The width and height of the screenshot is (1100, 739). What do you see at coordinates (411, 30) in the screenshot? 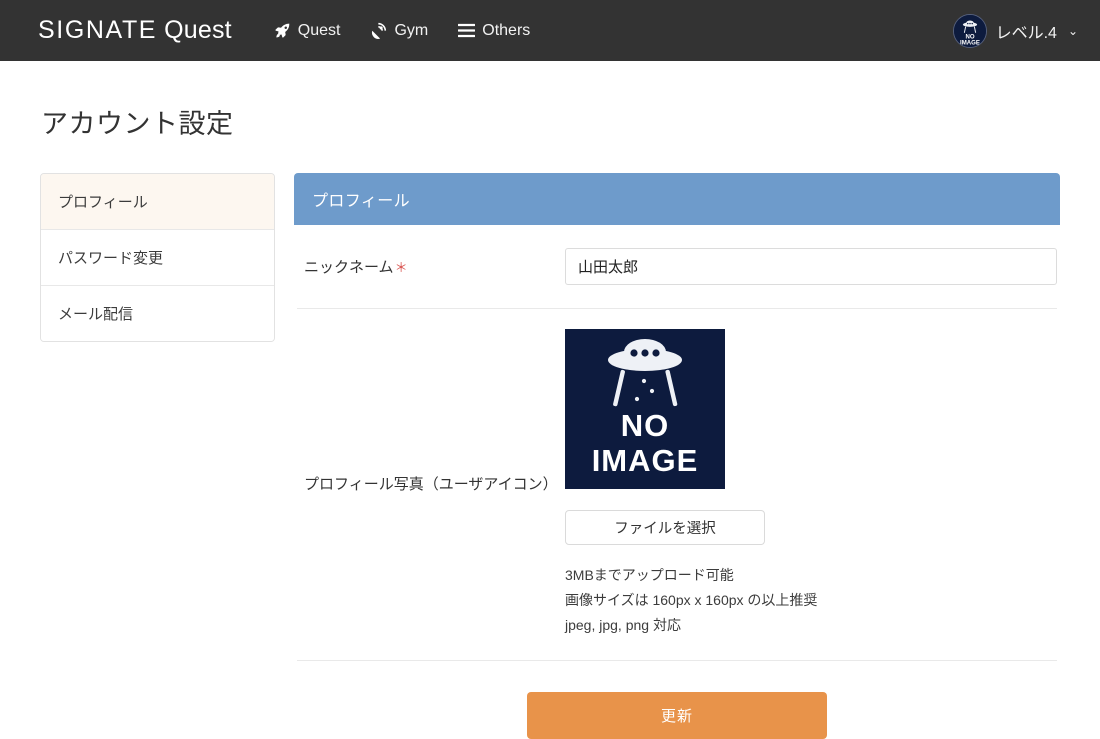
I see `nav-item-gym-label: Gym` at bounding box center [411, 30].